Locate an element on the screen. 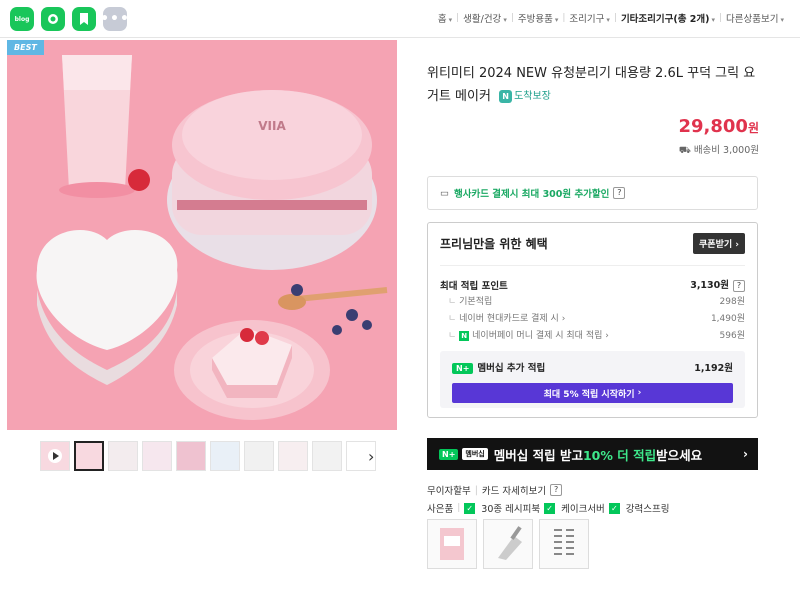  price-row: 29,800원 is located at coordinates (593, 126).